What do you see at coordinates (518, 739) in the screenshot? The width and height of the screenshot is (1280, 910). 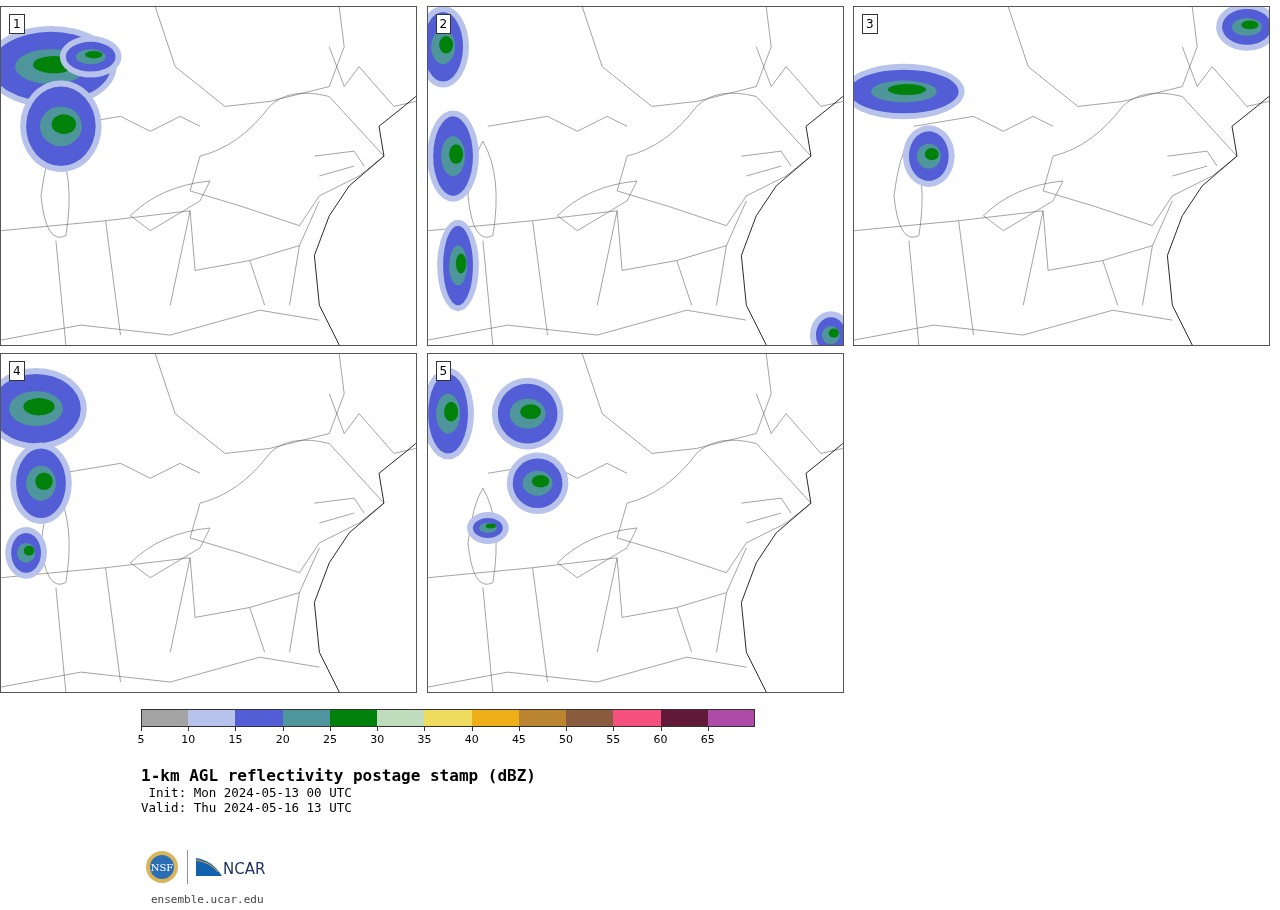 I see `tick-label: 45` at bounding box center [518, 739].